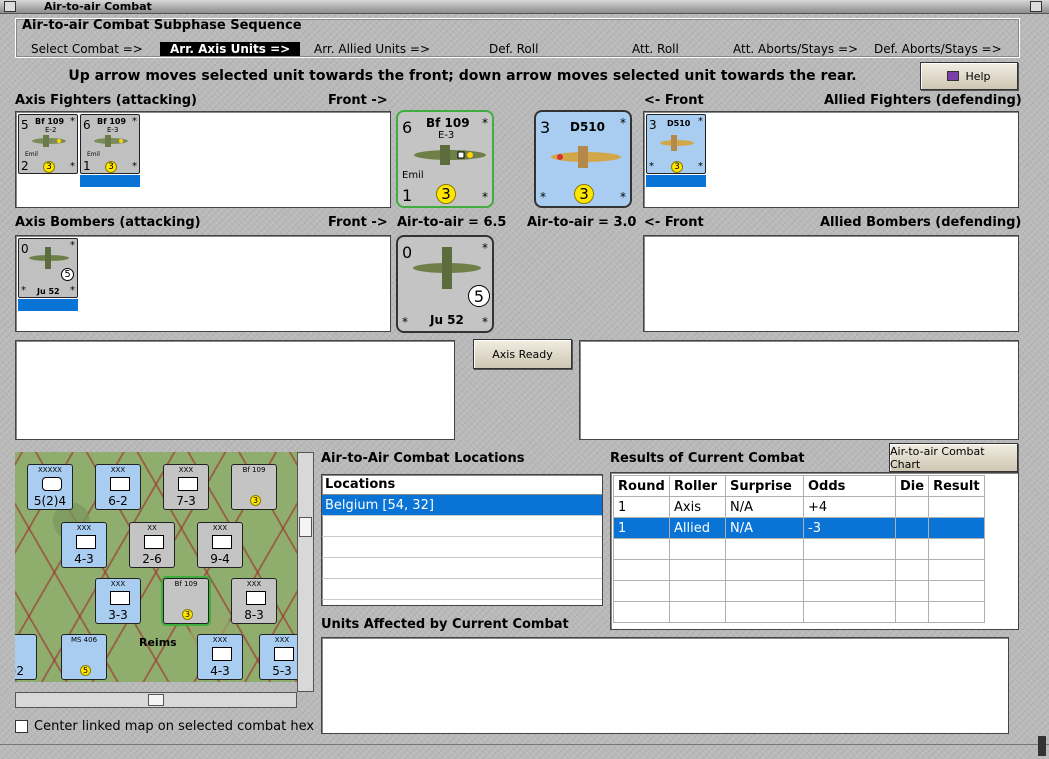 This screenshot has width=1049, height=759. What do you see at coordinates (582, 222) in the screenshot?
I see `allied-air-to-air-value: Air-to-air = 3.0` at bounding box center [582, 222].